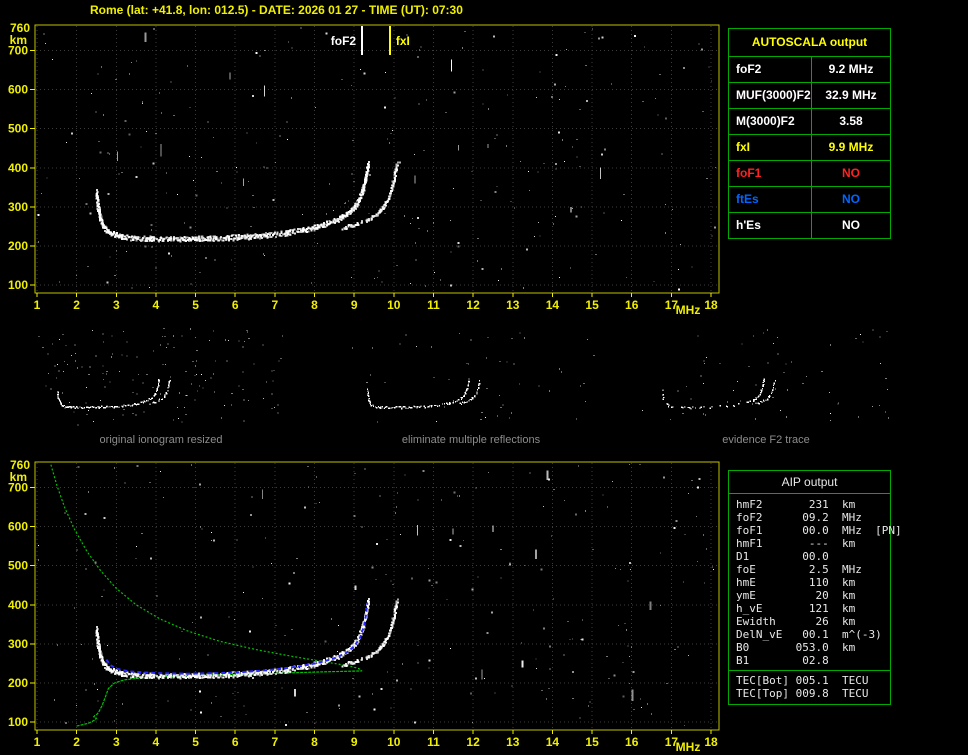  What do you see at coordinates (748, 225) in the screenshot?
I see `autoscala-param-label: h'Es` at bounding box center [748, 225].